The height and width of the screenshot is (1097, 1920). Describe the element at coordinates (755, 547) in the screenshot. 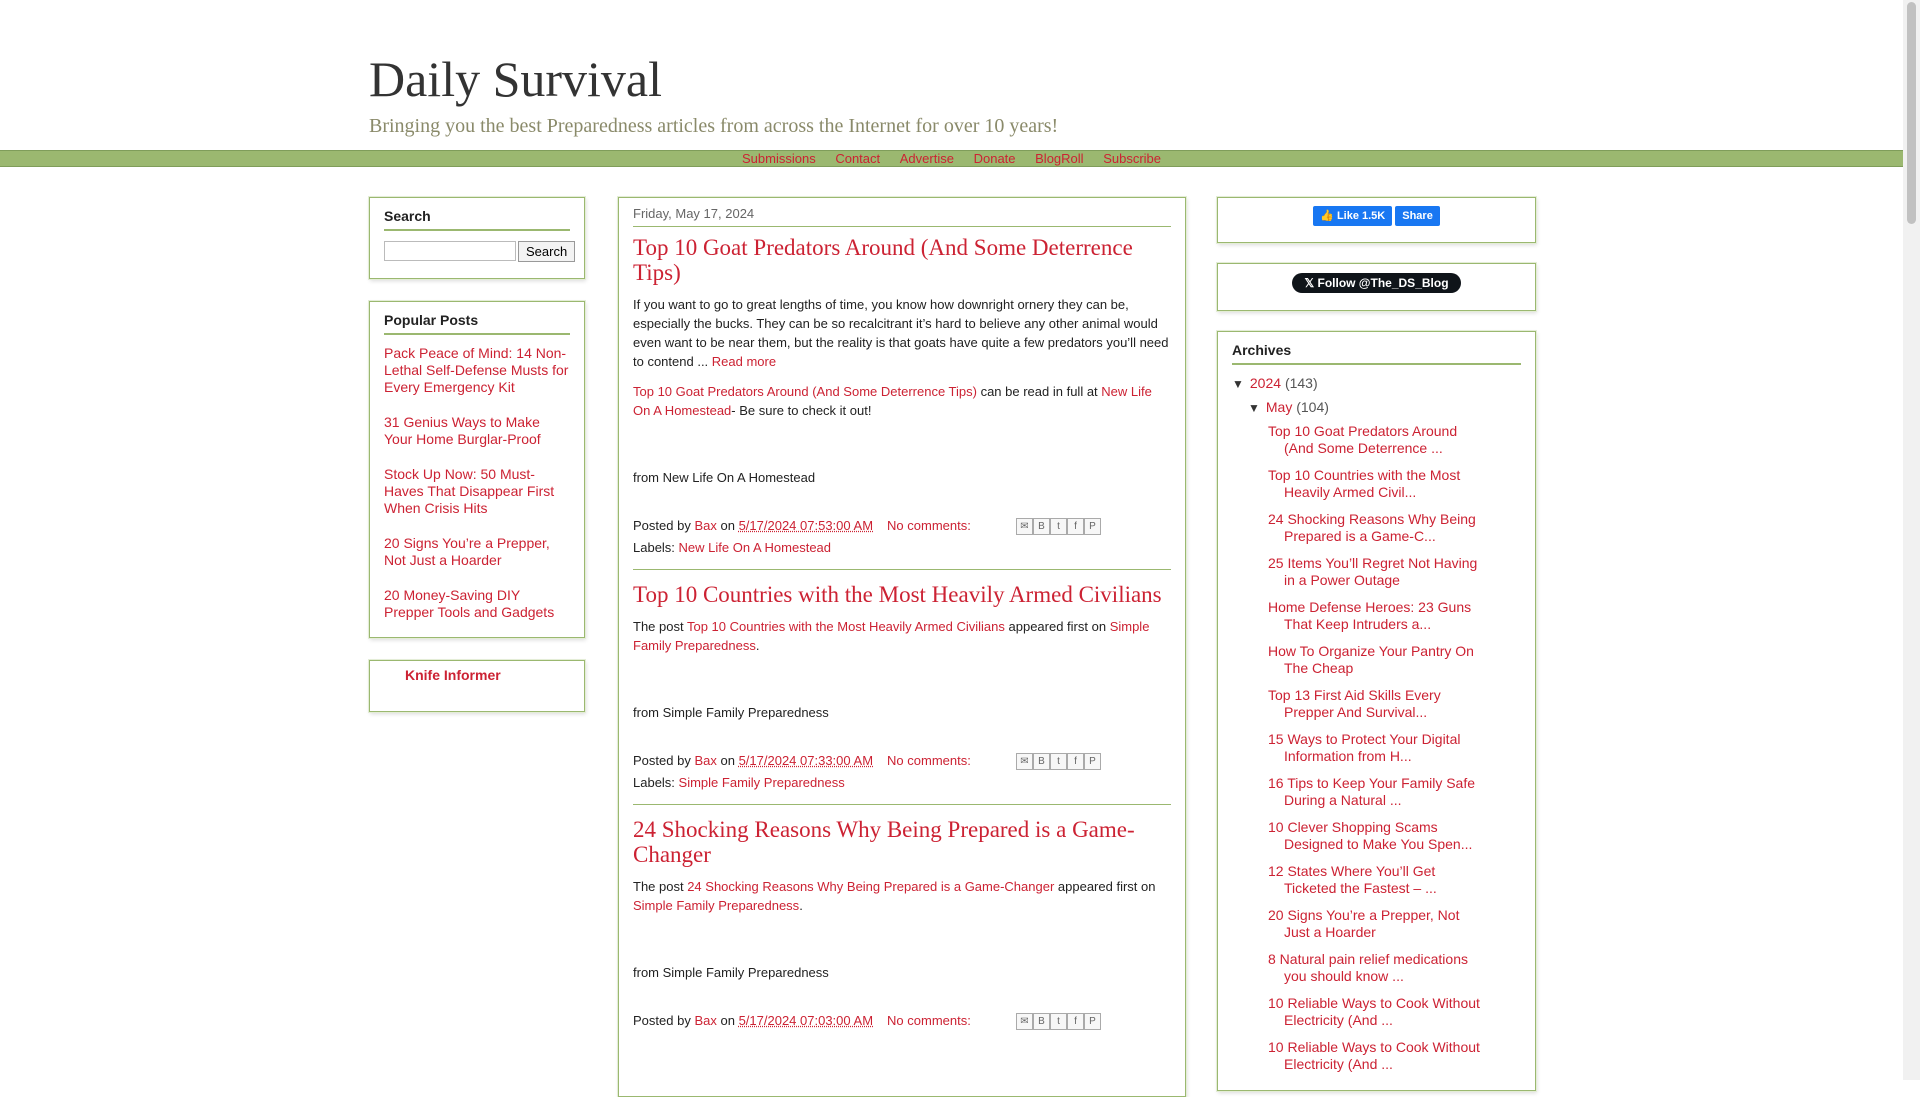

I see `label-link: New Life On A Homestead` at that location.